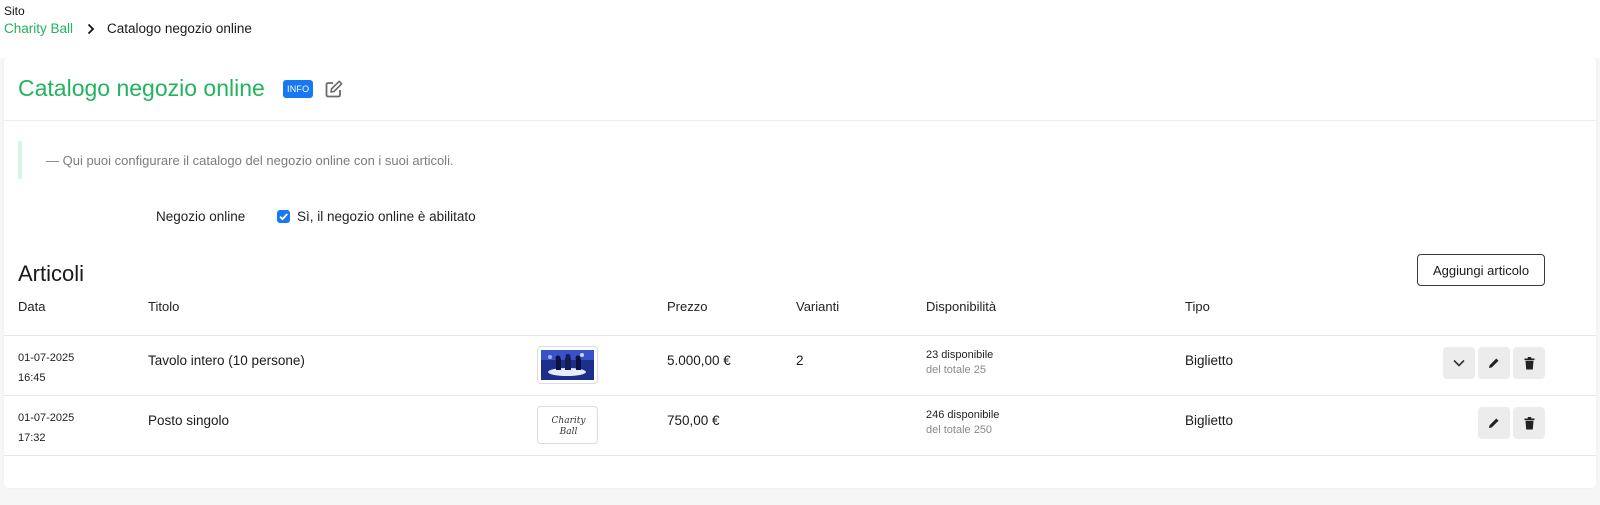 This screenshot has height=505, width=1600. I want to click on chevron-right-icon, so click(91, 28).